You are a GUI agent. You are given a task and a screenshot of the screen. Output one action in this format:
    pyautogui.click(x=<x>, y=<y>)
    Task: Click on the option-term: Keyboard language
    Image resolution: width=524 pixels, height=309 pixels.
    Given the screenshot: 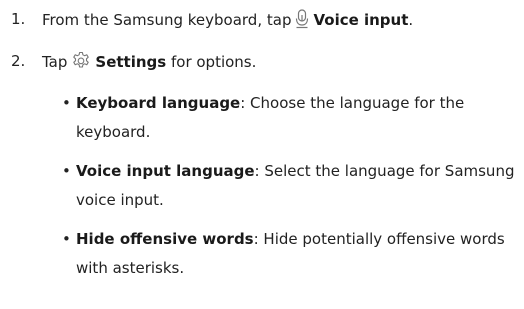 What is the action you would take?
    pyautogui.click(x=158, y=103)
    